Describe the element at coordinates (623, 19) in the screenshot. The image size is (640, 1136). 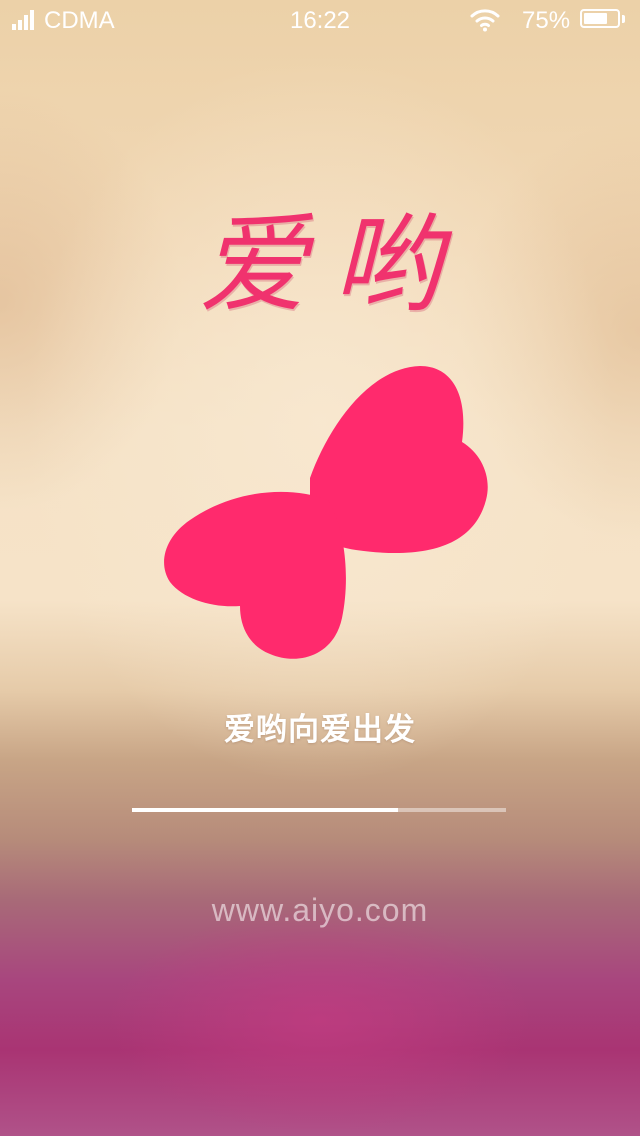
I see `battery-nub` at that location.